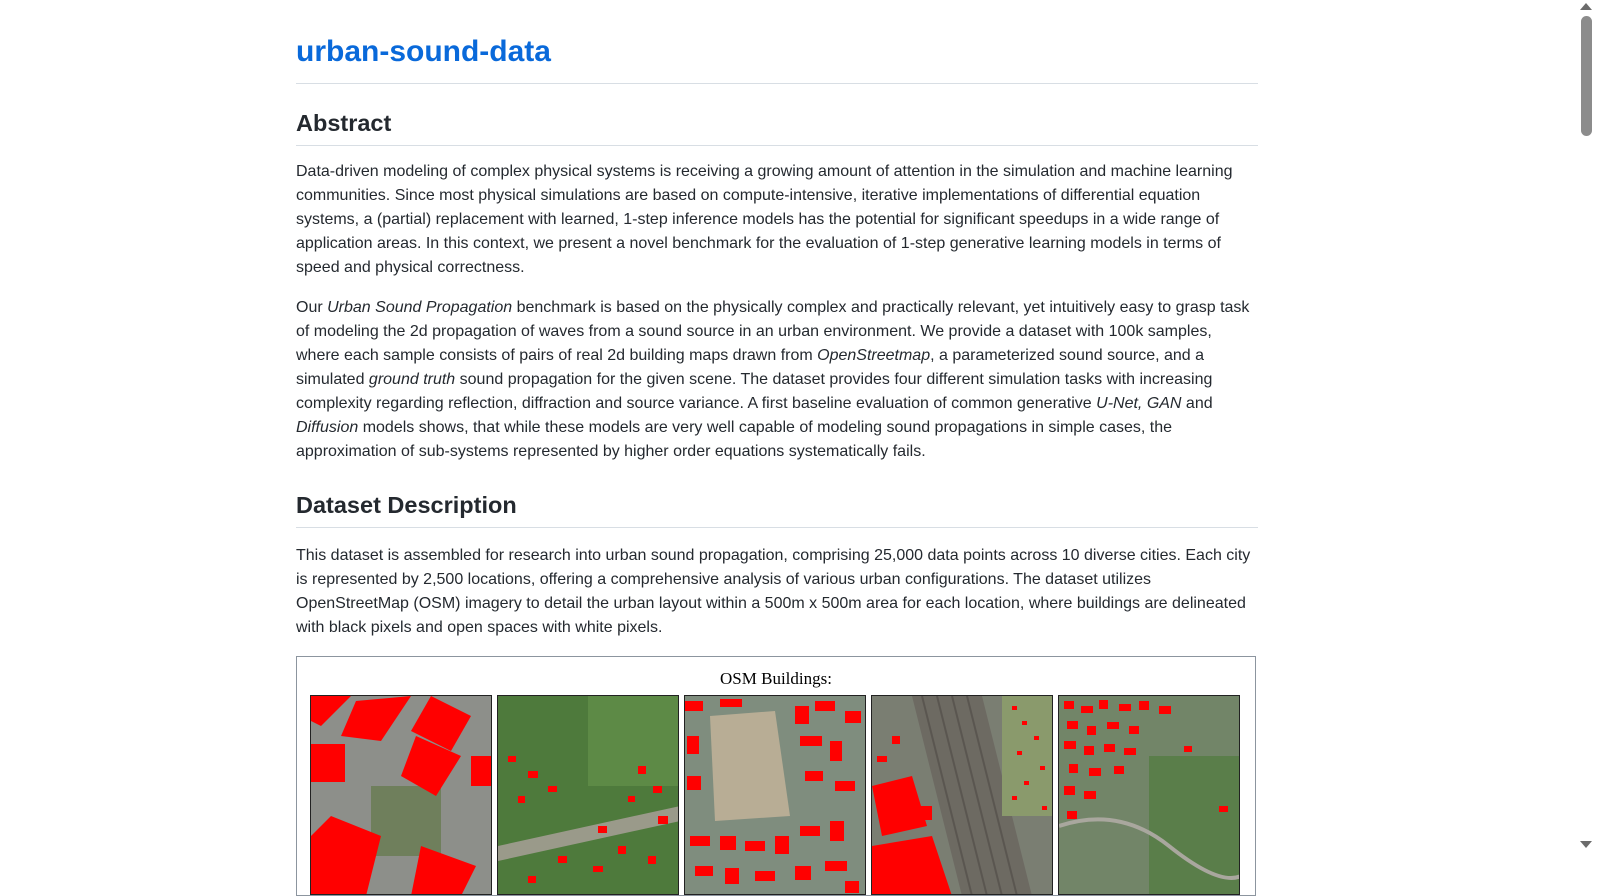 The height and width of the screenshot is (896, 1600). What do you see at coordinates (420, 307) in the screenshot?
I see `emphasis-urban-sound-propagation: Urban Sound Propagation` at bounding box center [420, 307].